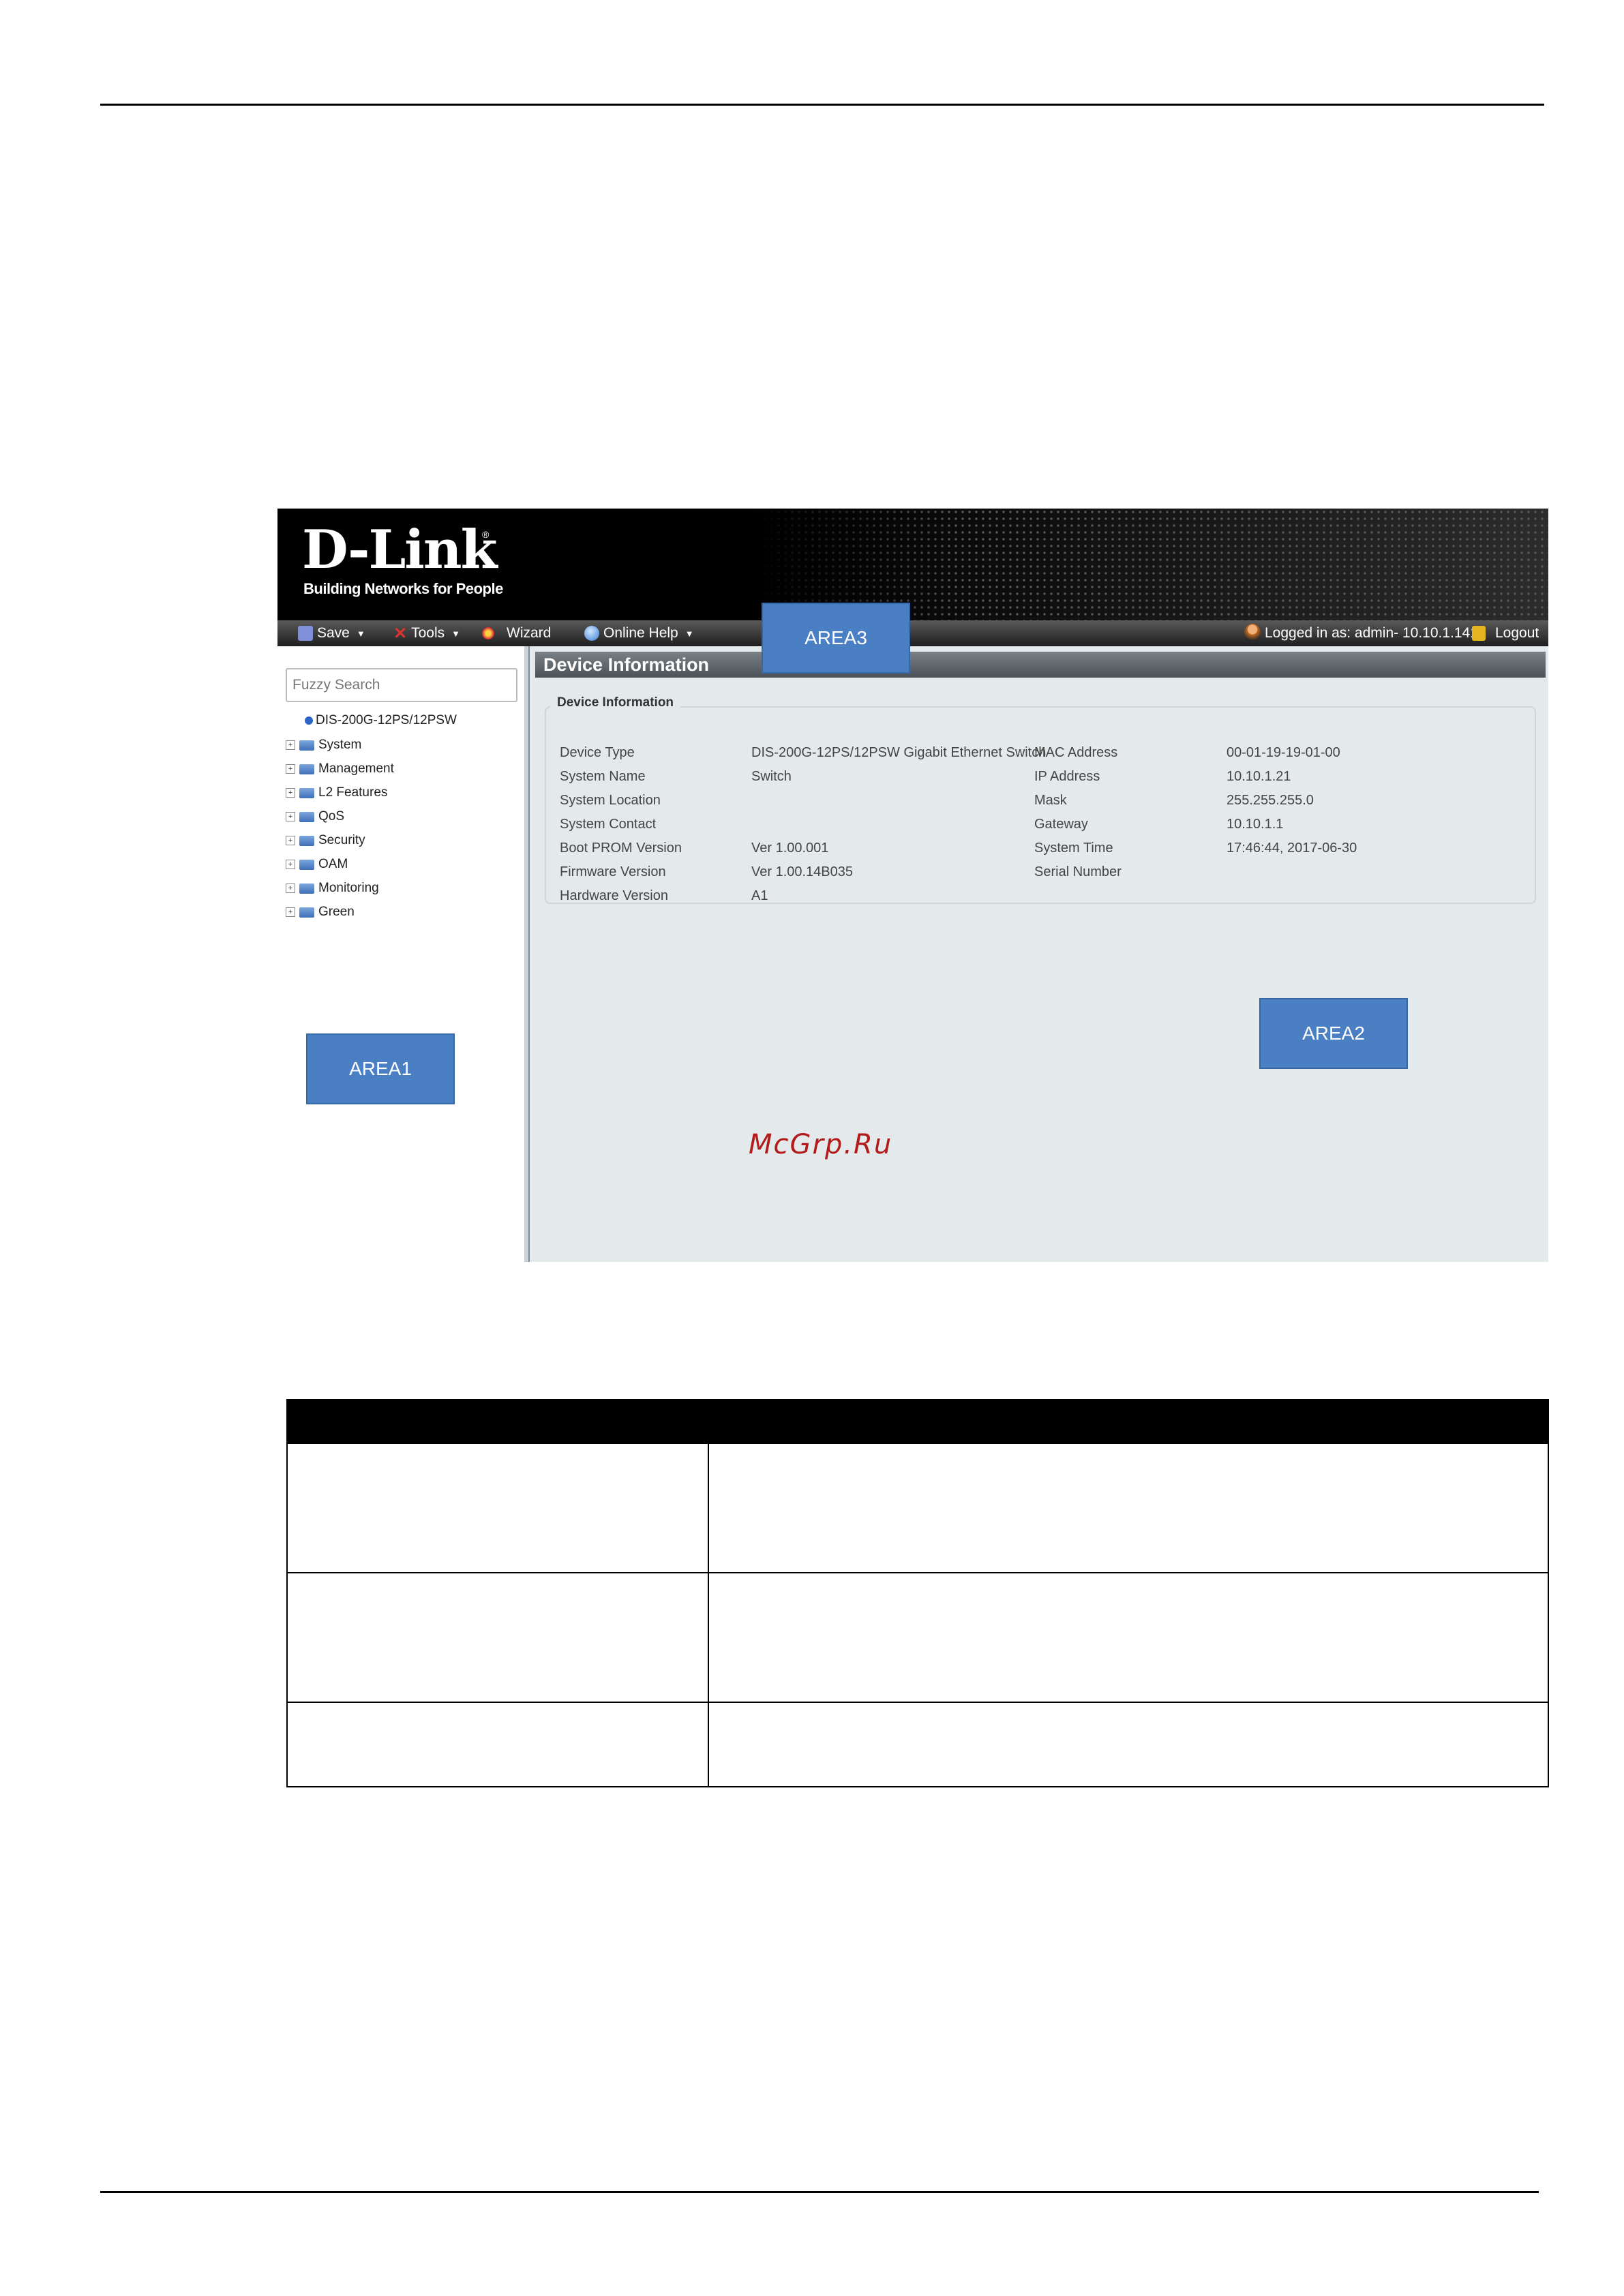 This screenshot has height=2296, width=1624. Describe the element at coordinates (822, 105) in the screenshot. I see `top-rule` at that location.